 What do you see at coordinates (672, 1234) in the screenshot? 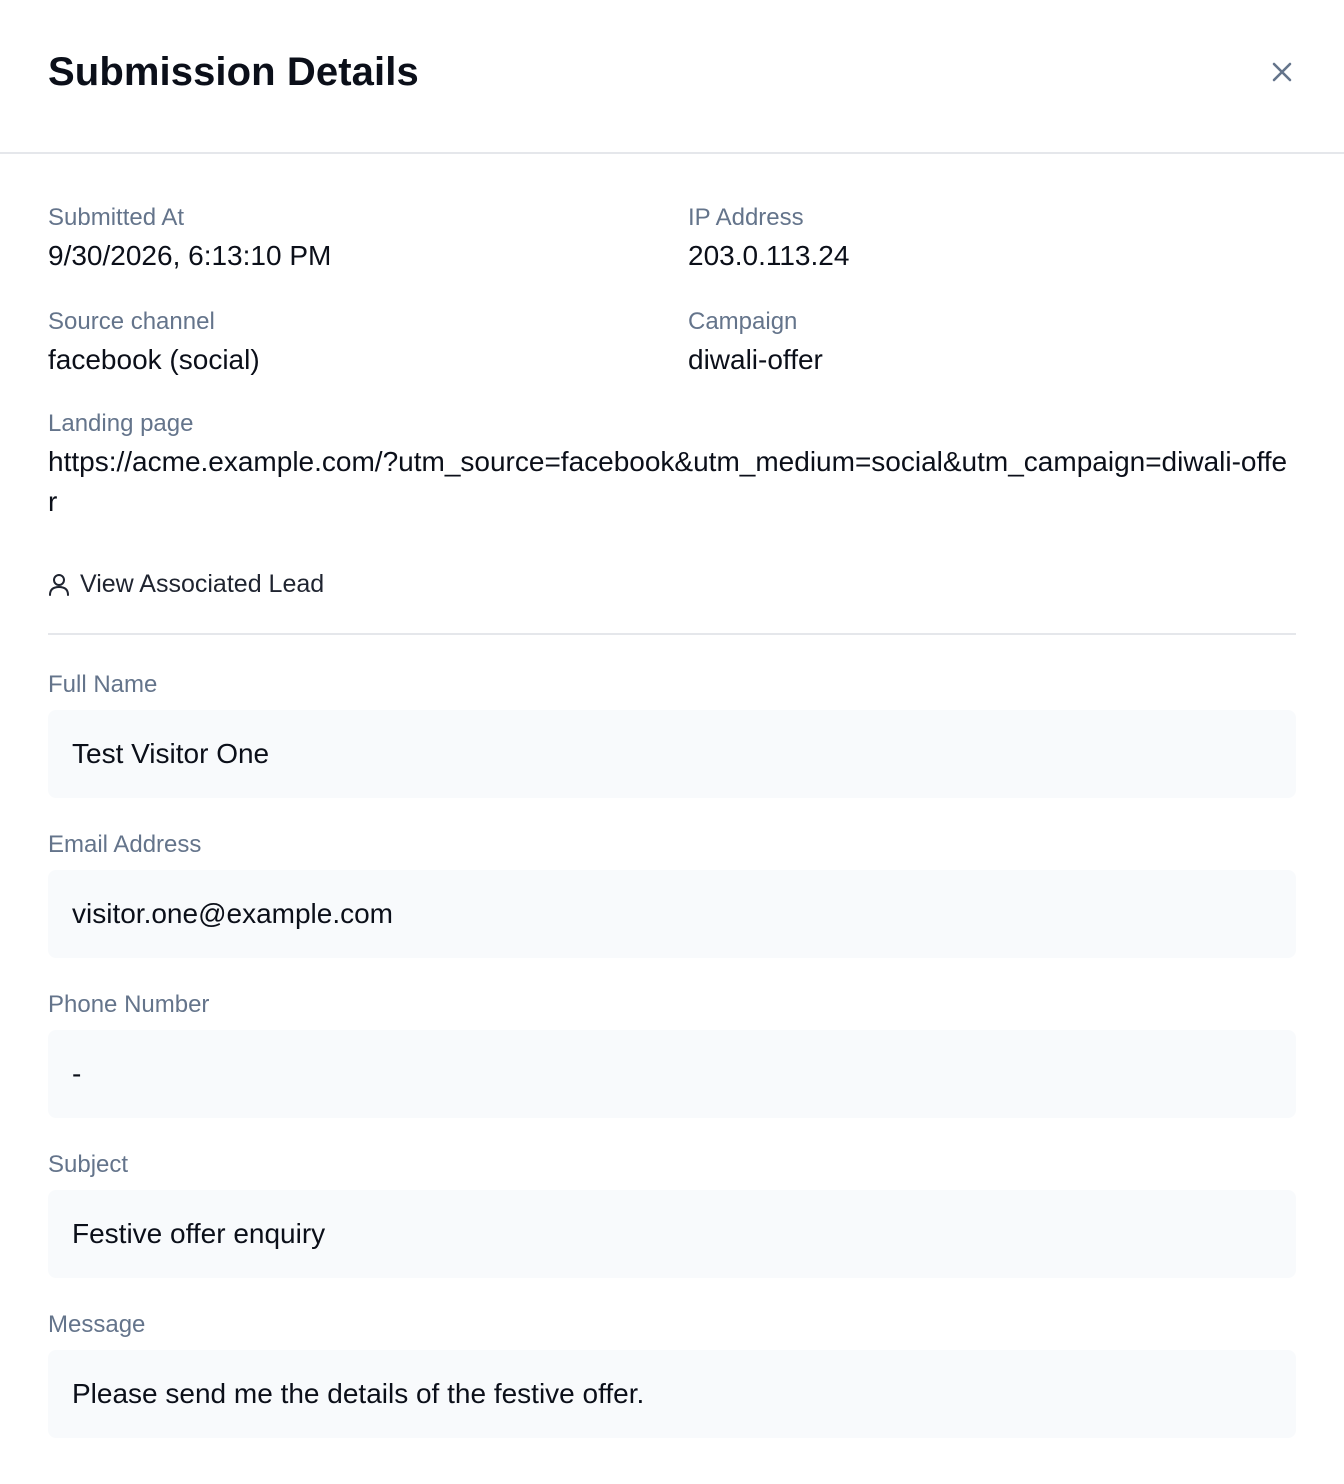
I see `subject-value-box: Festive offer enquiry` at bounding box center [672, 1234].